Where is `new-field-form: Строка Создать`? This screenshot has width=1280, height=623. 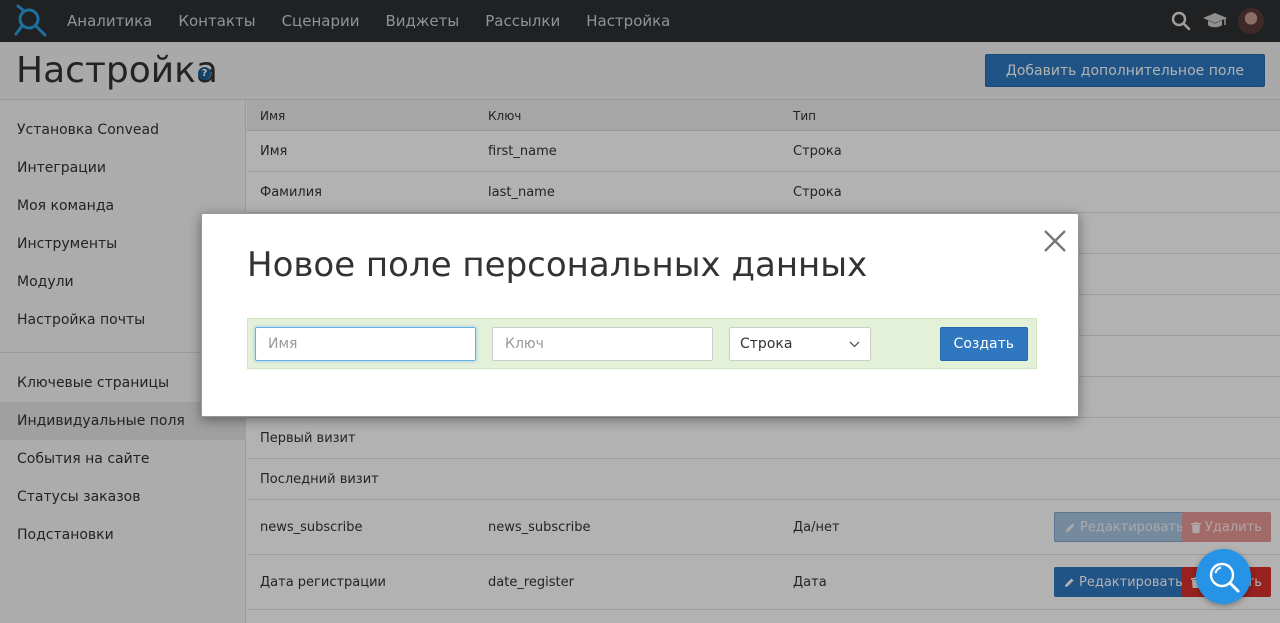
new-field-form: Строка Создать is located at coordinates (642, 343).